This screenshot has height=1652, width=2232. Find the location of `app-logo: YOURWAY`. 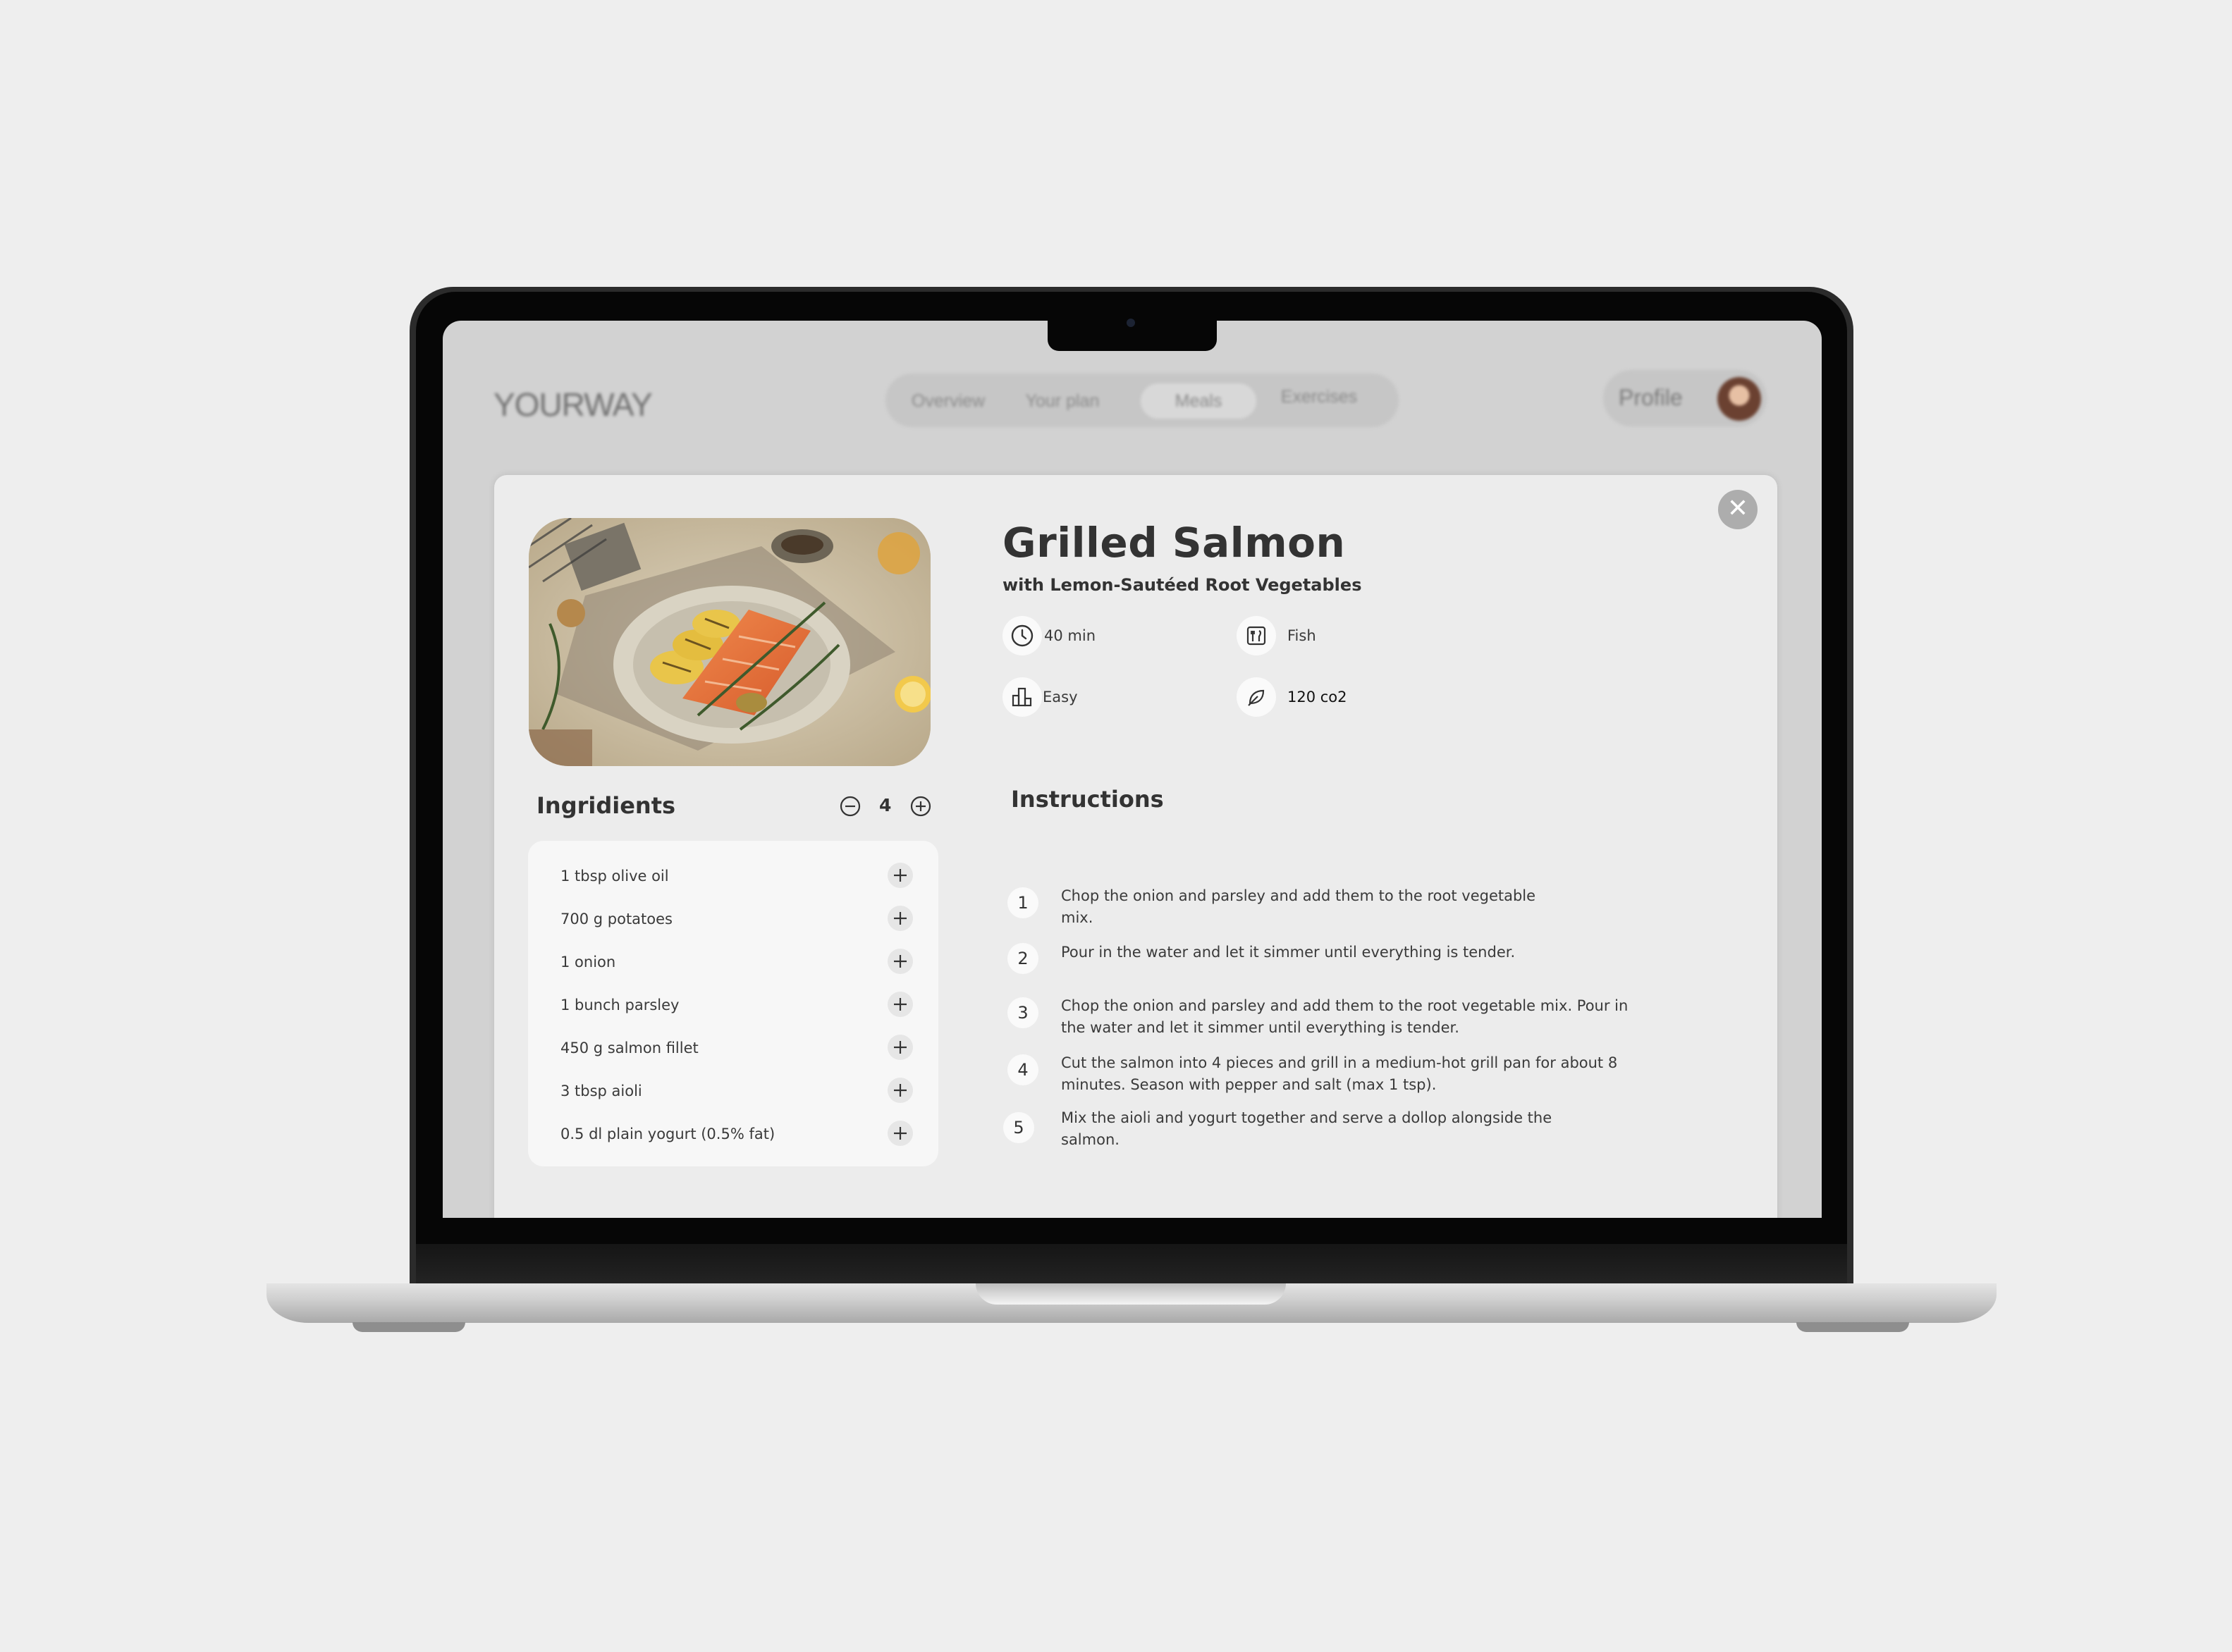

app-logo: YOURWAY is located at coordinates (573, 405).